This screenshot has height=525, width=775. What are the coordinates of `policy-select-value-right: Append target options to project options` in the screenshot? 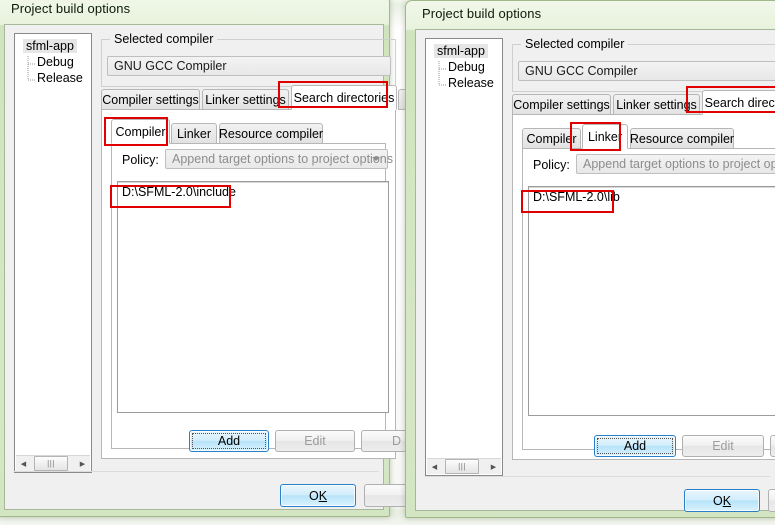 It's located at (679, 164).